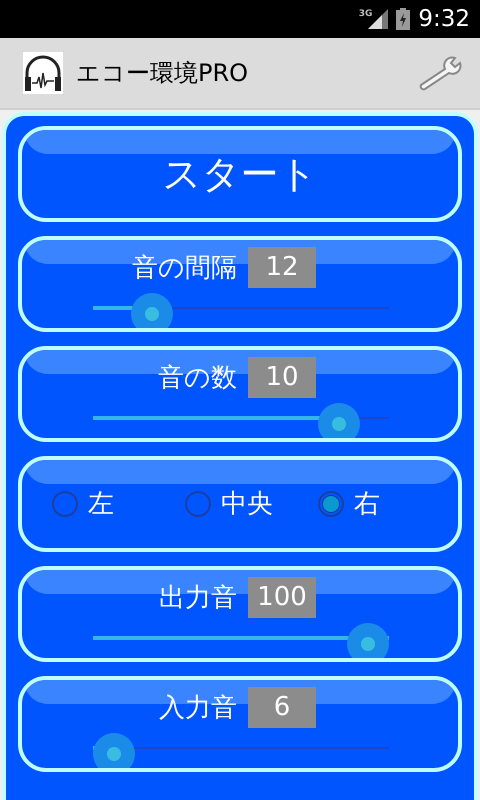 This screenshot has width=480, height=800. Describe the element at coordinates (282, 597) in the screenshot. I see `value-display: 100` at that location.